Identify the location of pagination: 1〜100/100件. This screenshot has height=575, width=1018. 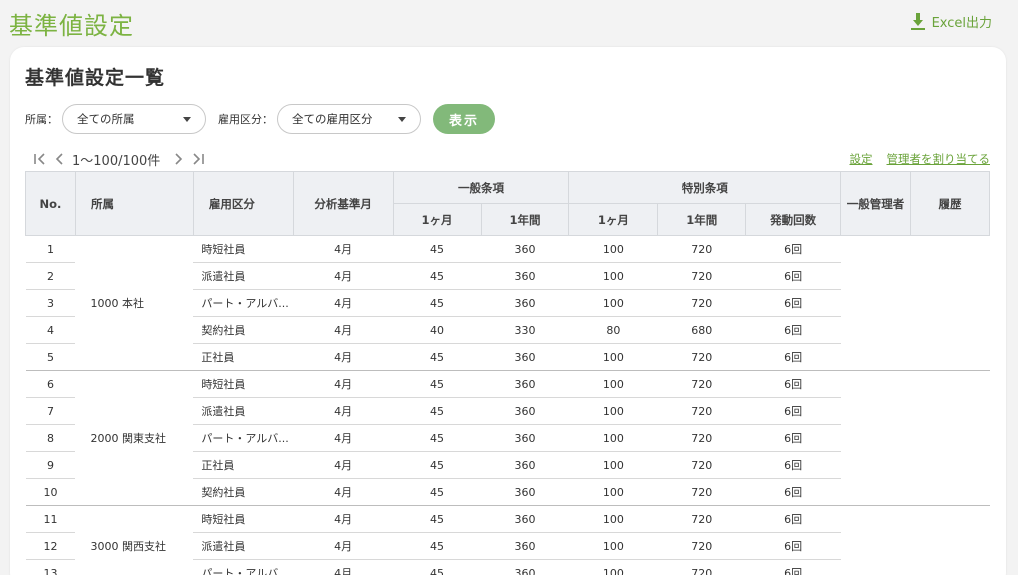
(119, 159).